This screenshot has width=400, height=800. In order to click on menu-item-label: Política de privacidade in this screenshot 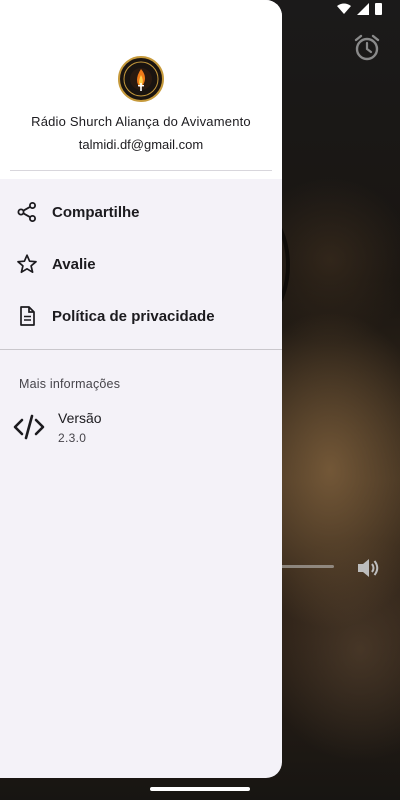, I will do `click(133, 316)`.